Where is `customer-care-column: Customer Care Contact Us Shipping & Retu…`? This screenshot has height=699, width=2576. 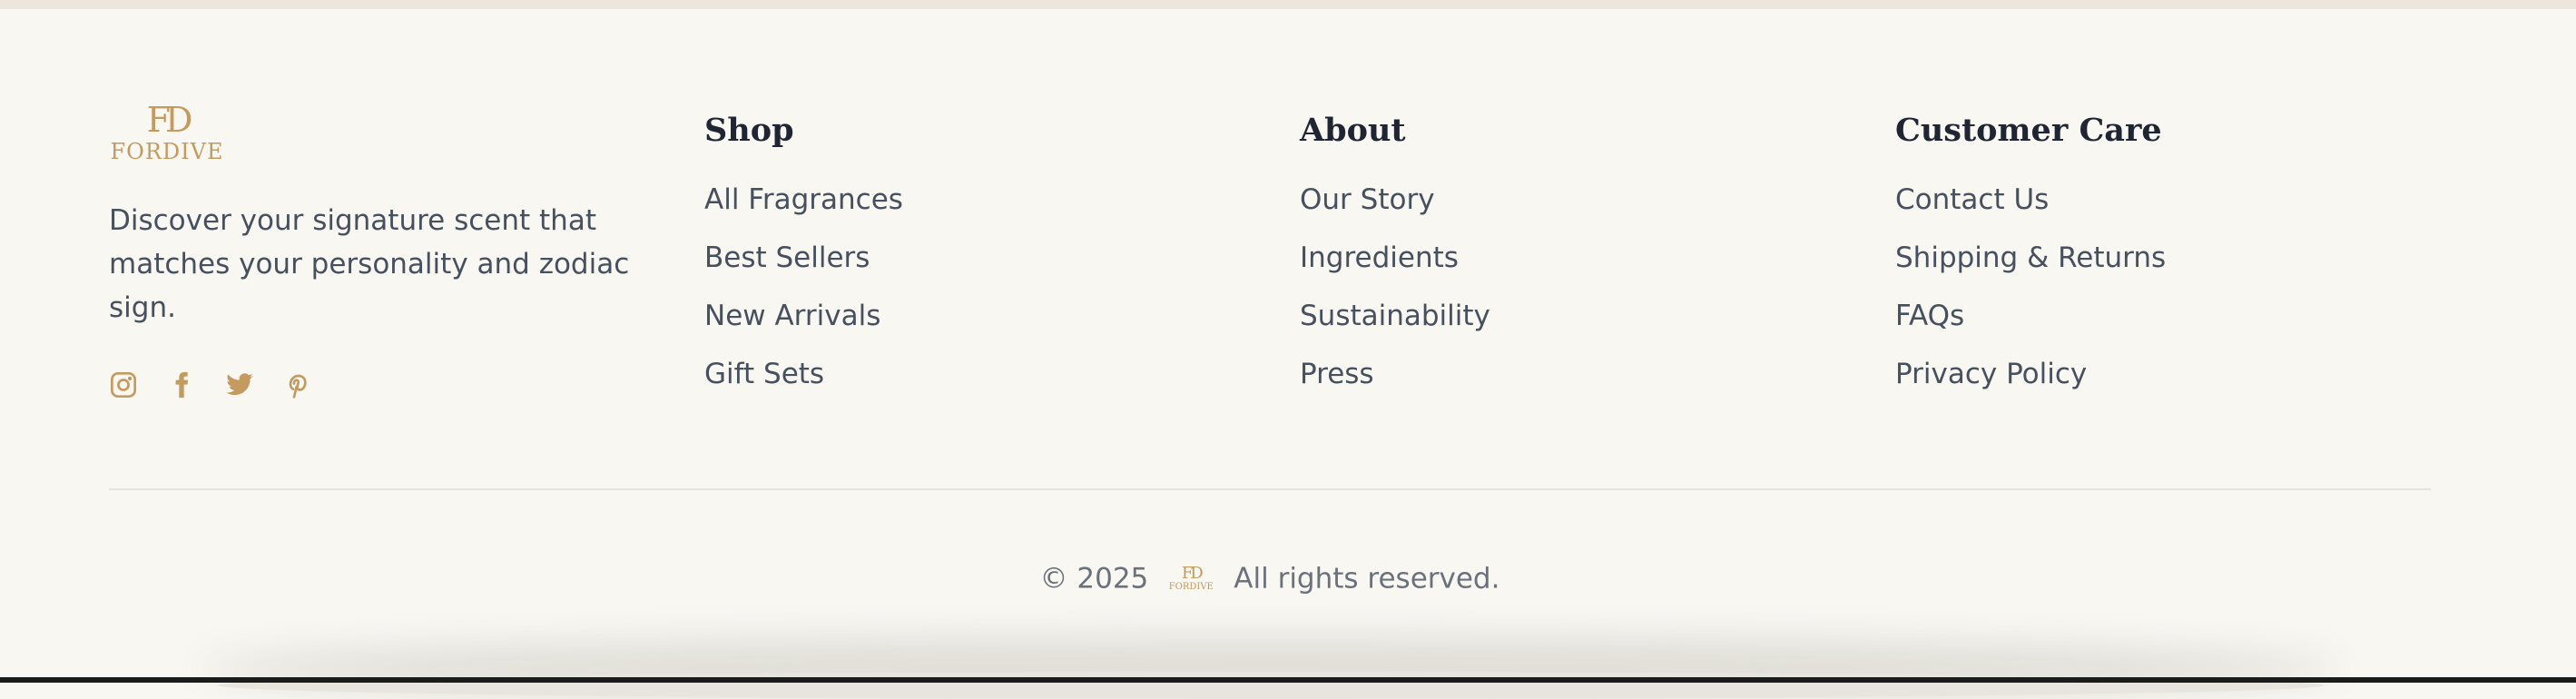 customer-care-column: Customer Care Contact Us Shipping & Retu… is located at coordinates (2030, 252).